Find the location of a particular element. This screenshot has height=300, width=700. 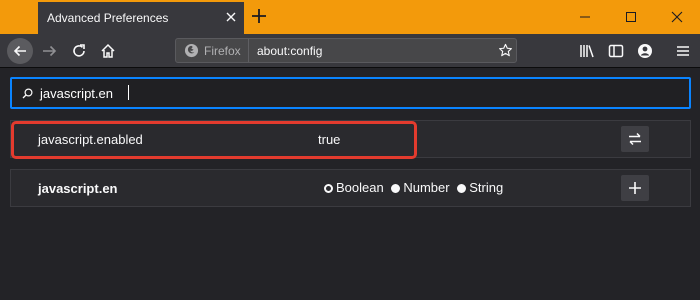

text-caret is located at coordinates (128, 92).